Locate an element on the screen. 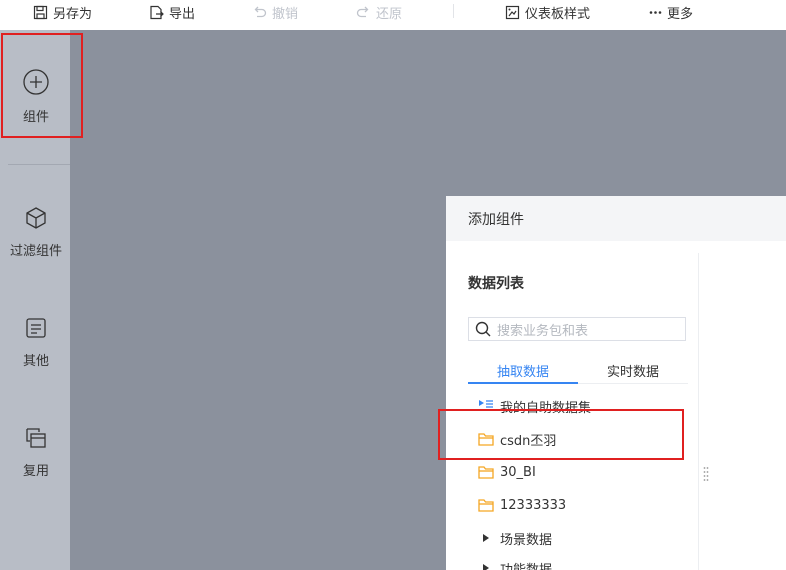 The height and width of the screenshot is (570, 786). undo-icon is located at coordinates (260, 11).